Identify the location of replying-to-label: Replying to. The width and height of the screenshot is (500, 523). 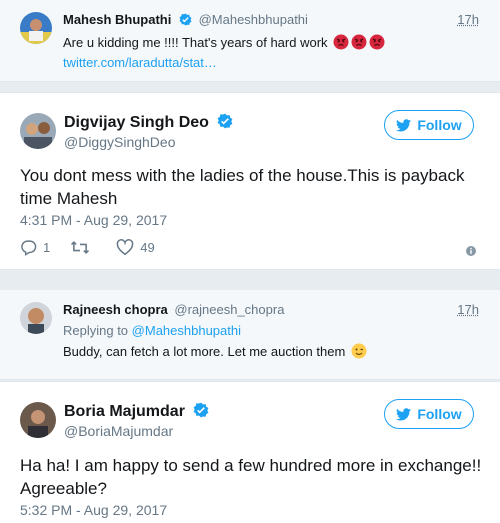
(96, 330).